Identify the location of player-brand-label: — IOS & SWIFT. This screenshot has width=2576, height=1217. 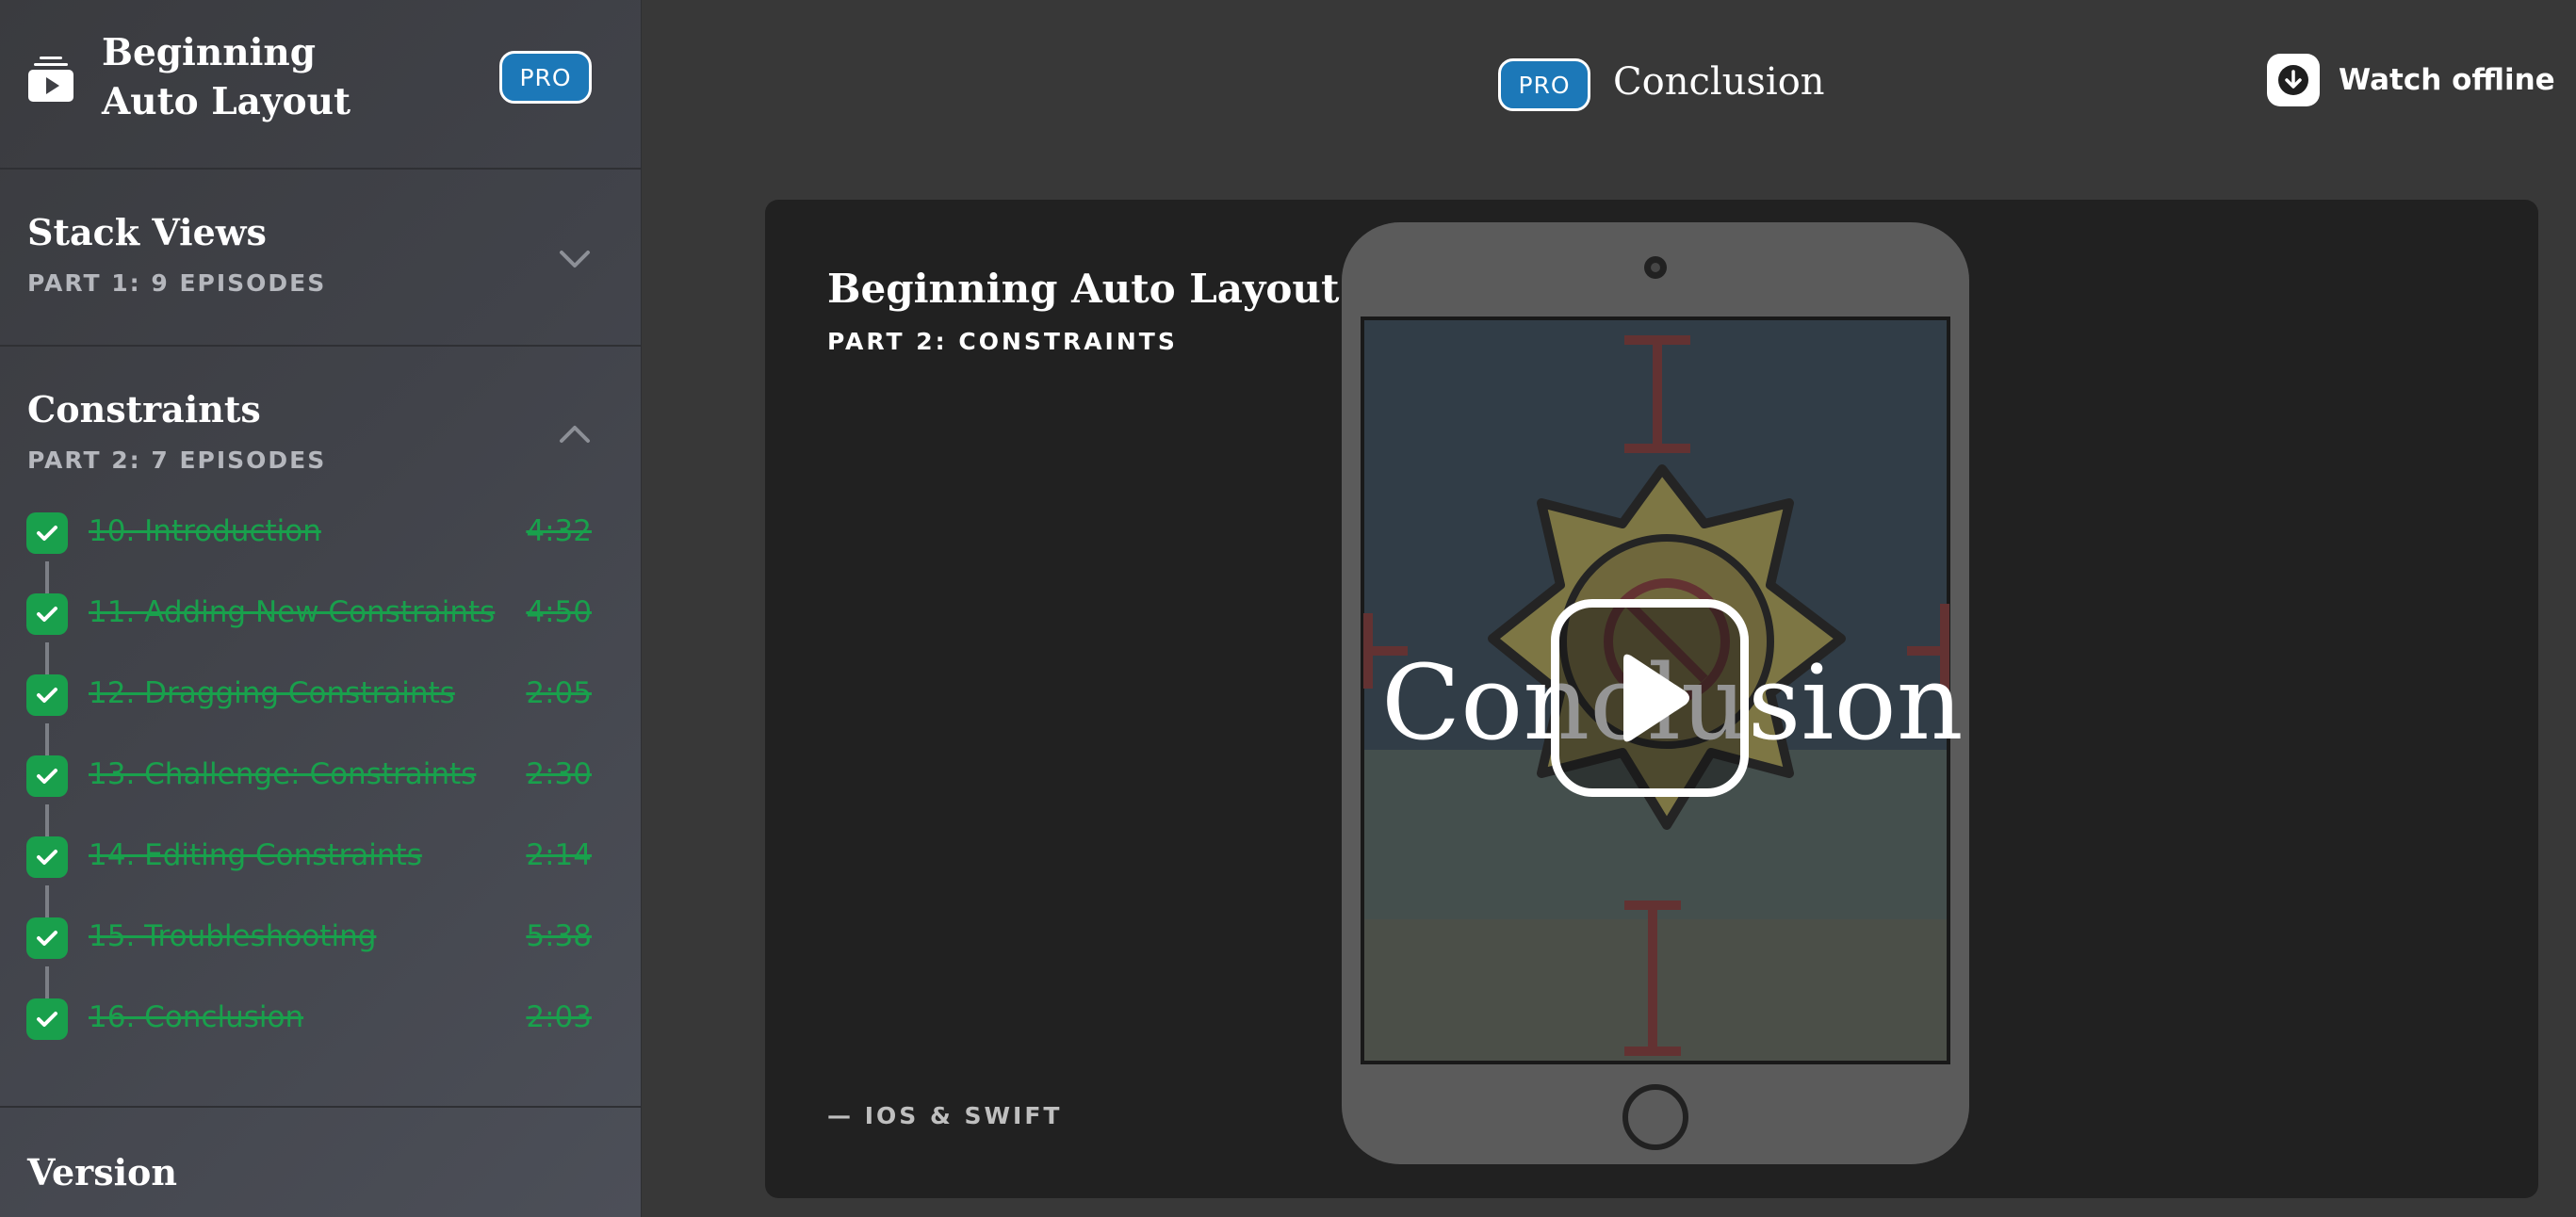
(945, 1116).